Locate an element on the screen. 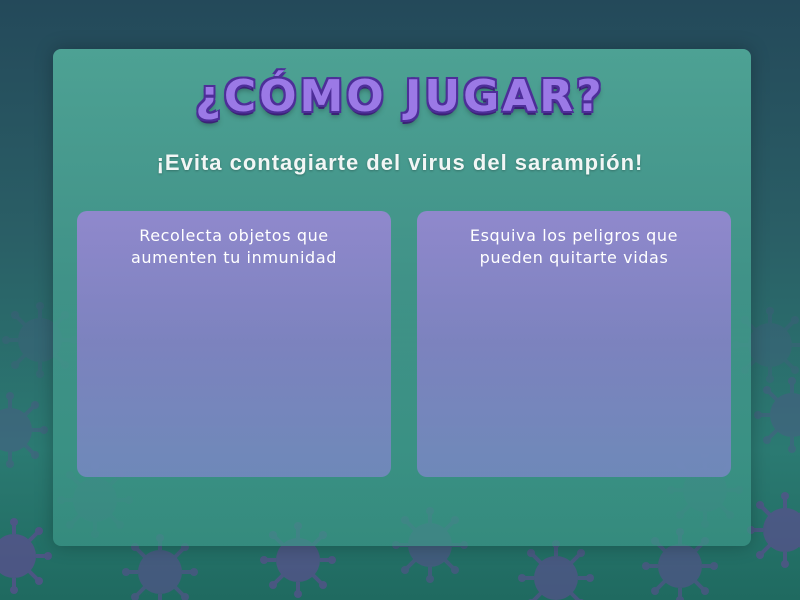  page-title: ¿CÓMO JUGAR? is located at coordinates (400, 96).